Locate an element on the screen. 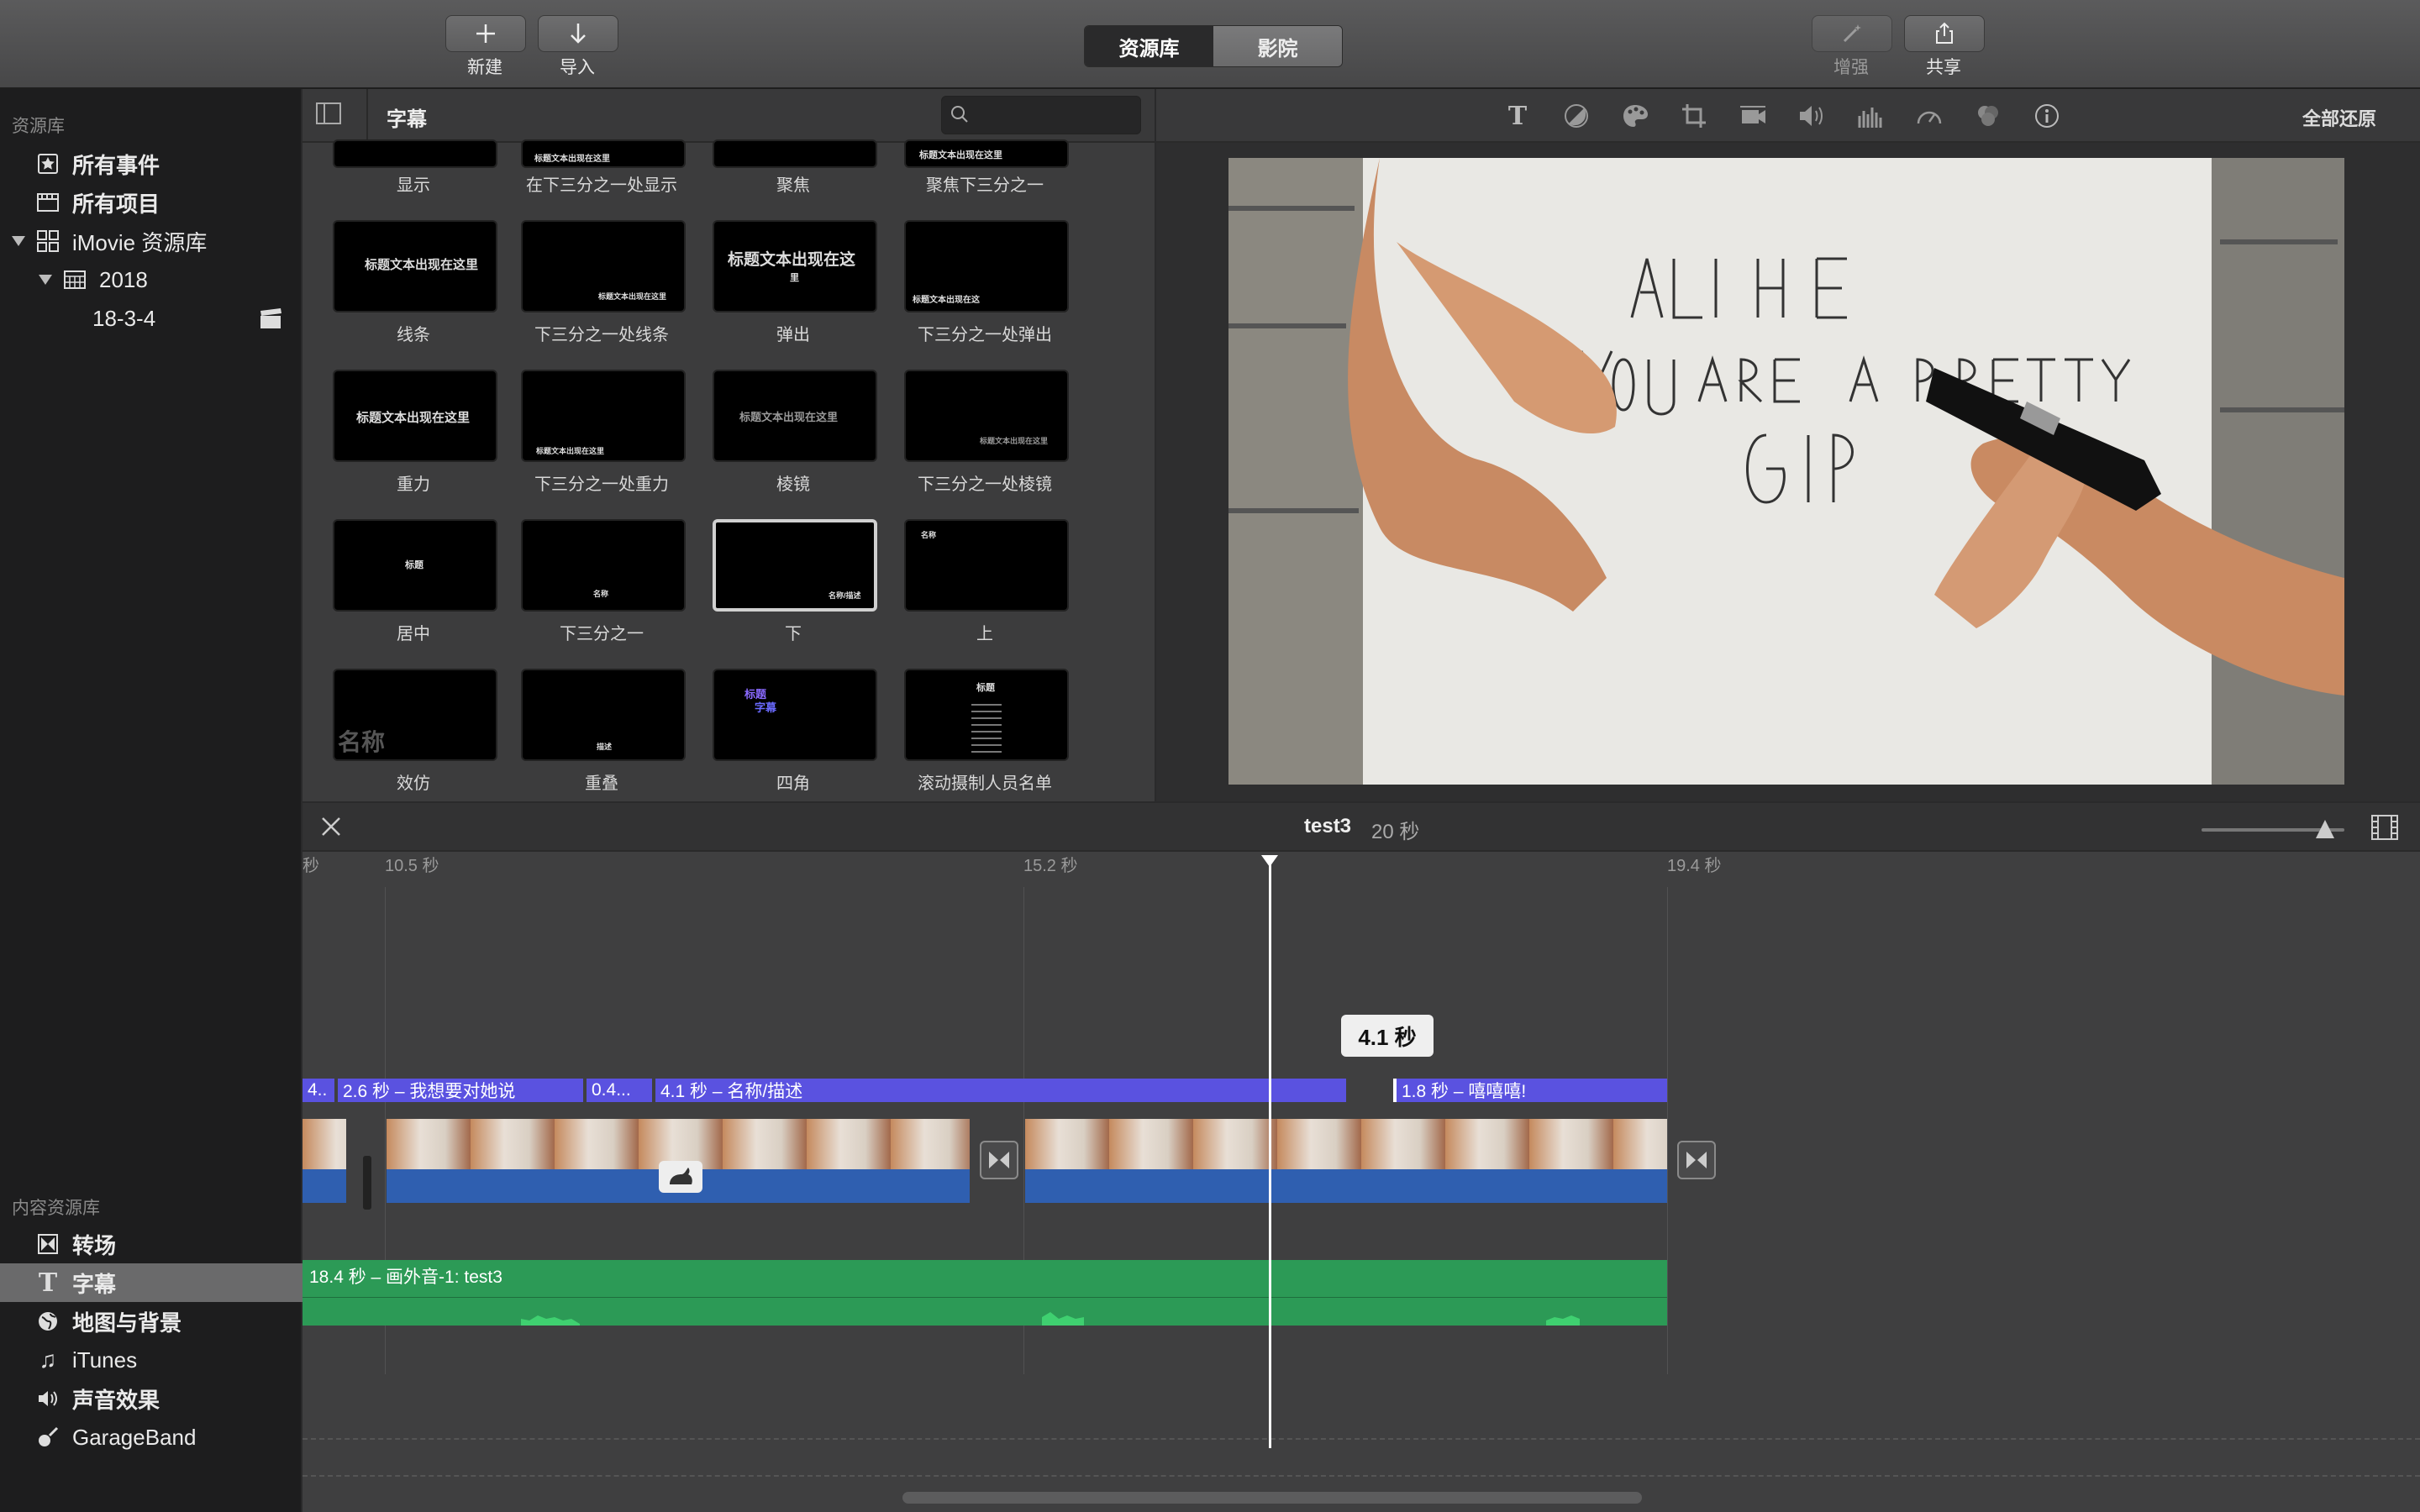 This screenshot has width=2420, height=1512. zoom-slider is located at coordinates (2273, 829).